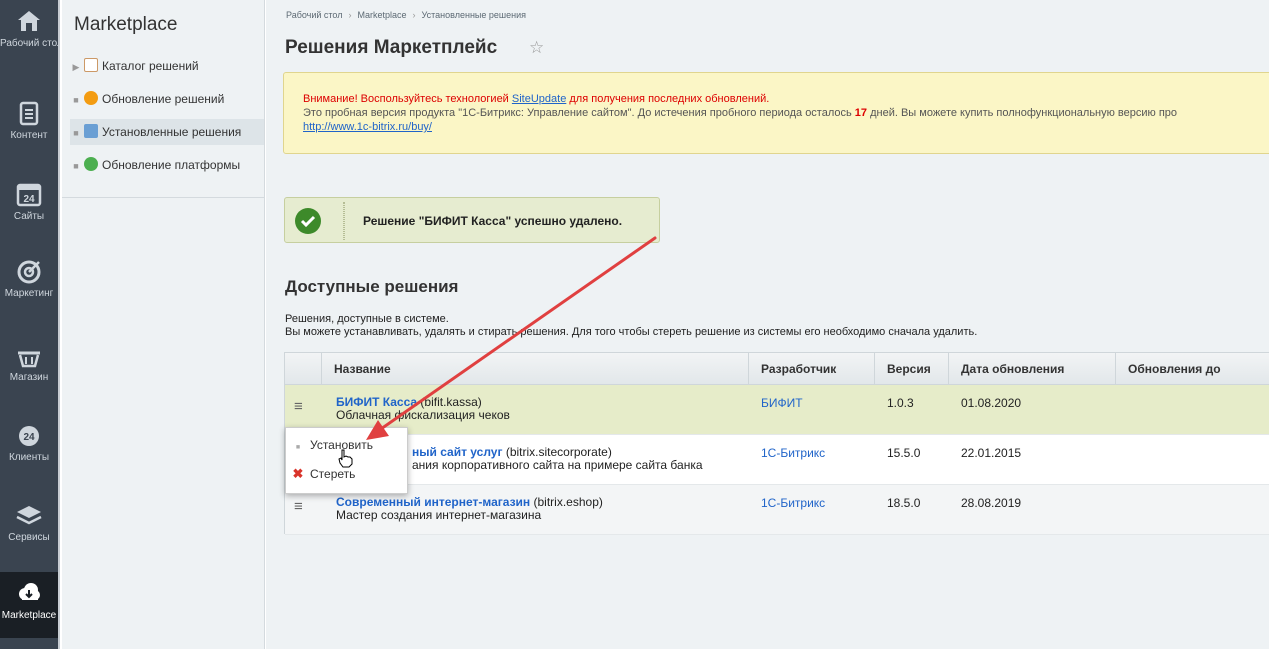 The height and width of the screenshot is (649, 1269). What do you see at coordinates (474, 15) in the screenshot?
I see `breadcrumb-item: Установленные решения` at bounding box center [474, 15].